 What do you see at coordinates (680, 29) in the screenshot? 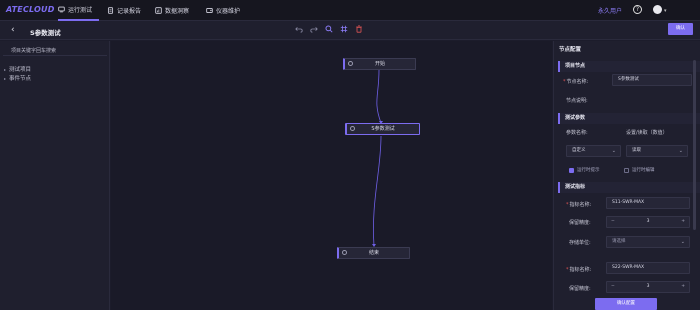
I see `confirm-button: 确认` at bounding box center [680, 29].